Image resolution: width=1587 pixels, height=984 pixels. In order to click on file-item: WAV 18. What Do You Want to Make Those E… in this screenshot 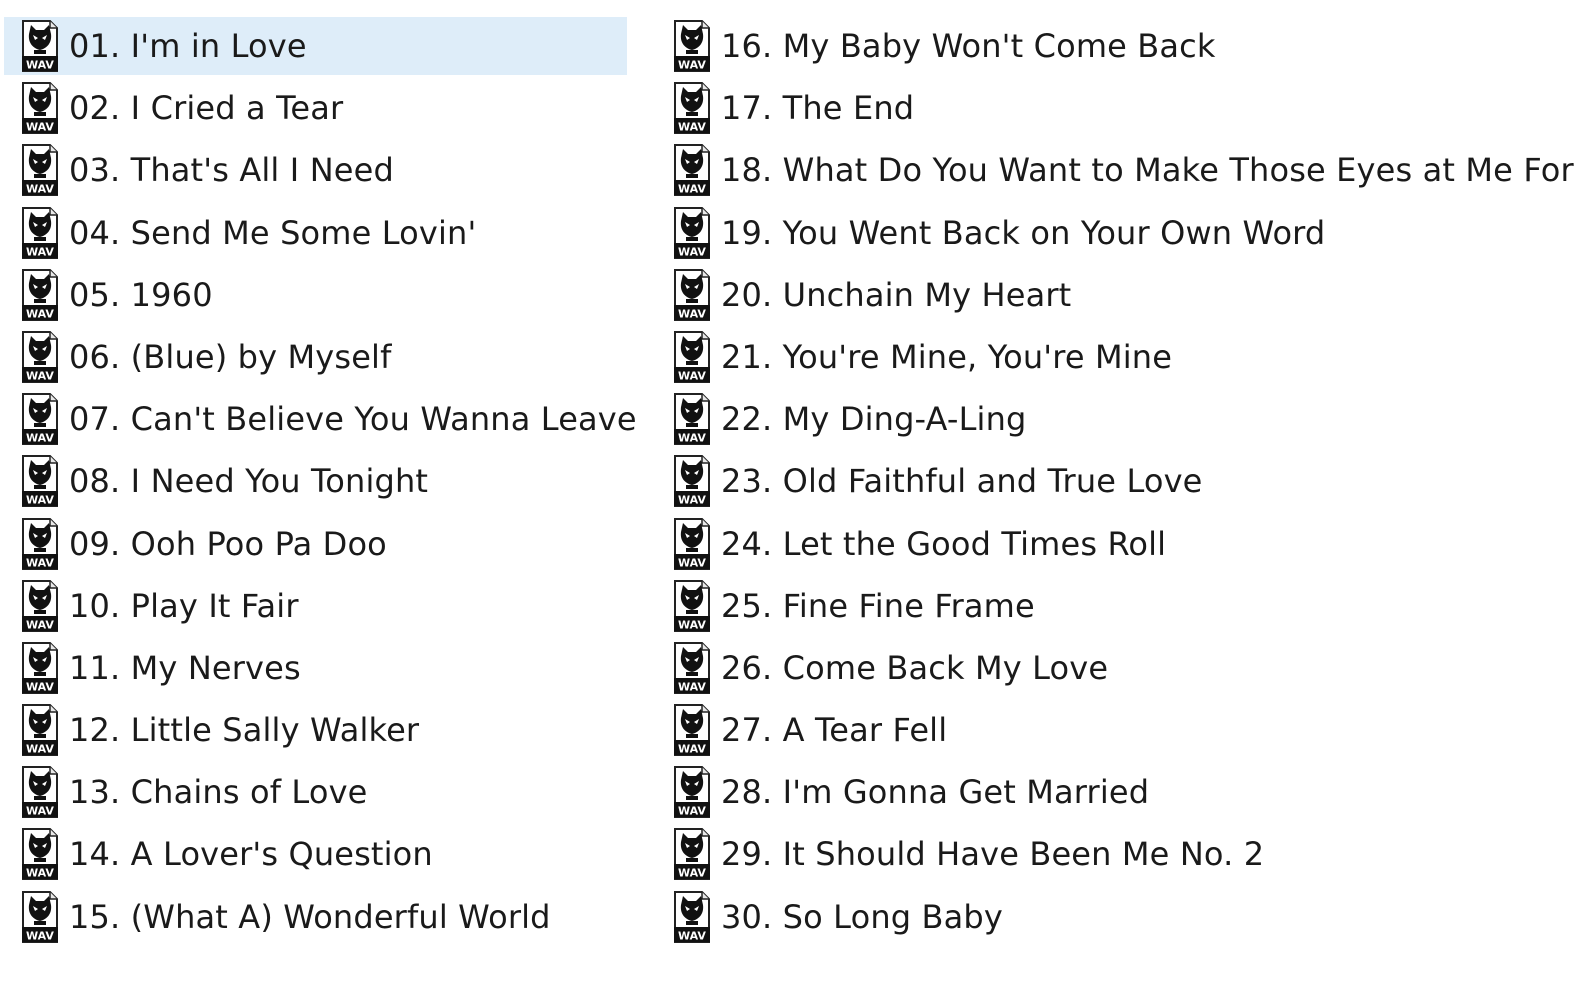, I will do `click(1117, 170)`.